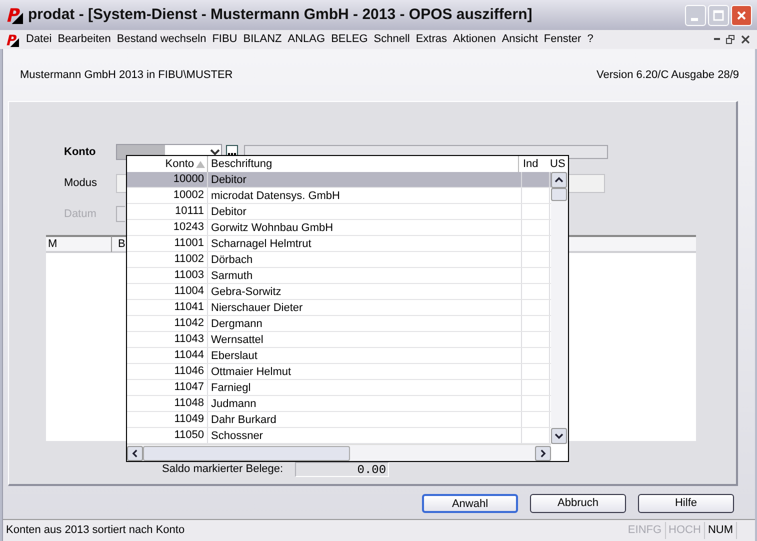 Image resolution: width=757 pixels, height=541 pixels. What do you see at coordinates (189, 244) in the screenshot?
I see `account-number: 11001` at bounding box center [189, 244].